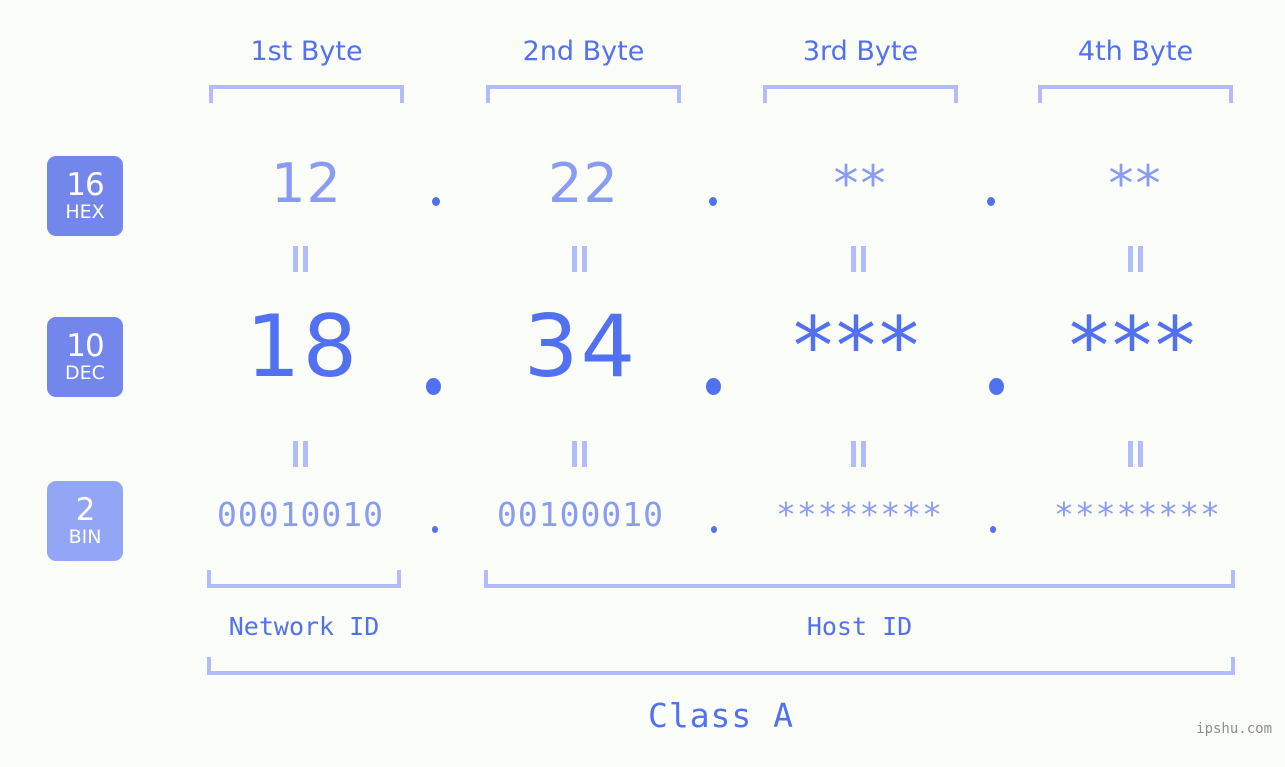 Image resolution: width=1285 pixels, height=767 pixels. I want to click on base-badge-bin: 2 BIN, so click(85, 521).